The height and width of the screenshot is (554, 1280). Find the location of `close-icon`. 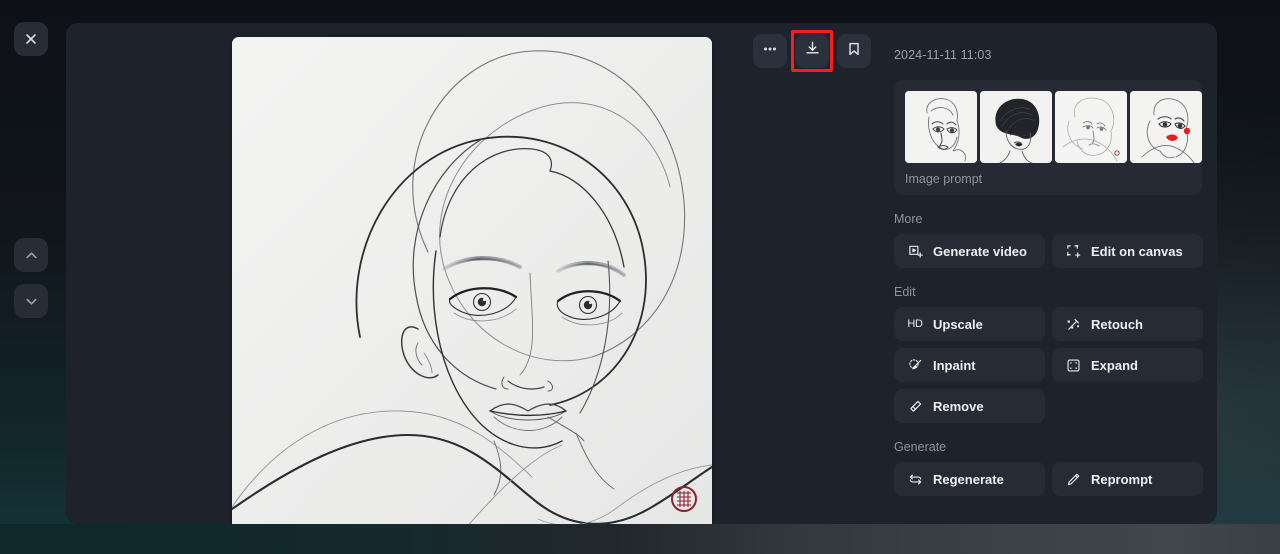

close-icon is located at coordinates (31, 39).